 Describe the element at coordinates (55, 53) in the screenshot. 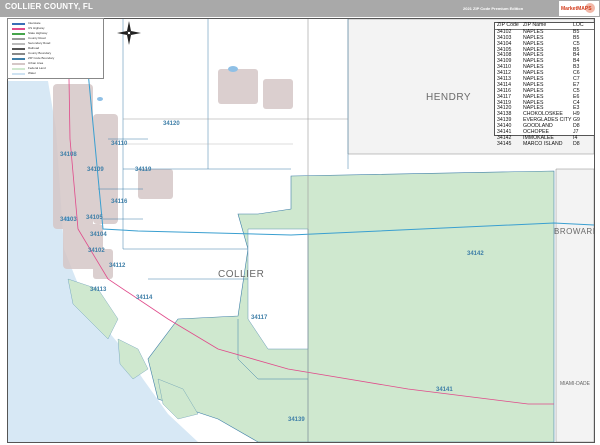

I see `legend-item: County Boundary` at that location.